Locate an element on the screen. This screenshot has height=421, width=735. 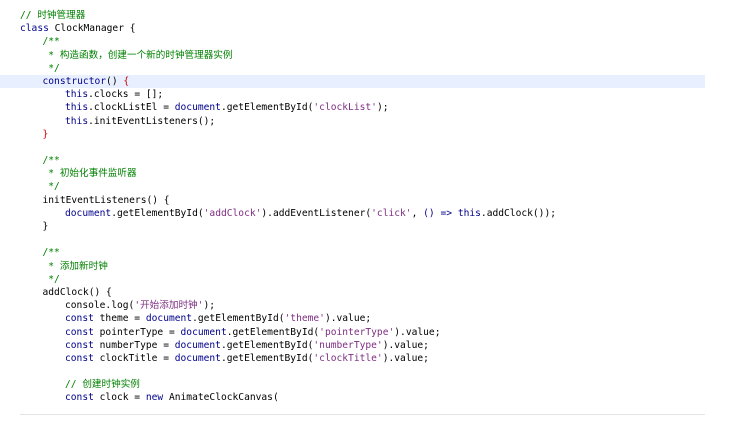
code-text: ).addEventListener( is located at coordinates (316, 213).